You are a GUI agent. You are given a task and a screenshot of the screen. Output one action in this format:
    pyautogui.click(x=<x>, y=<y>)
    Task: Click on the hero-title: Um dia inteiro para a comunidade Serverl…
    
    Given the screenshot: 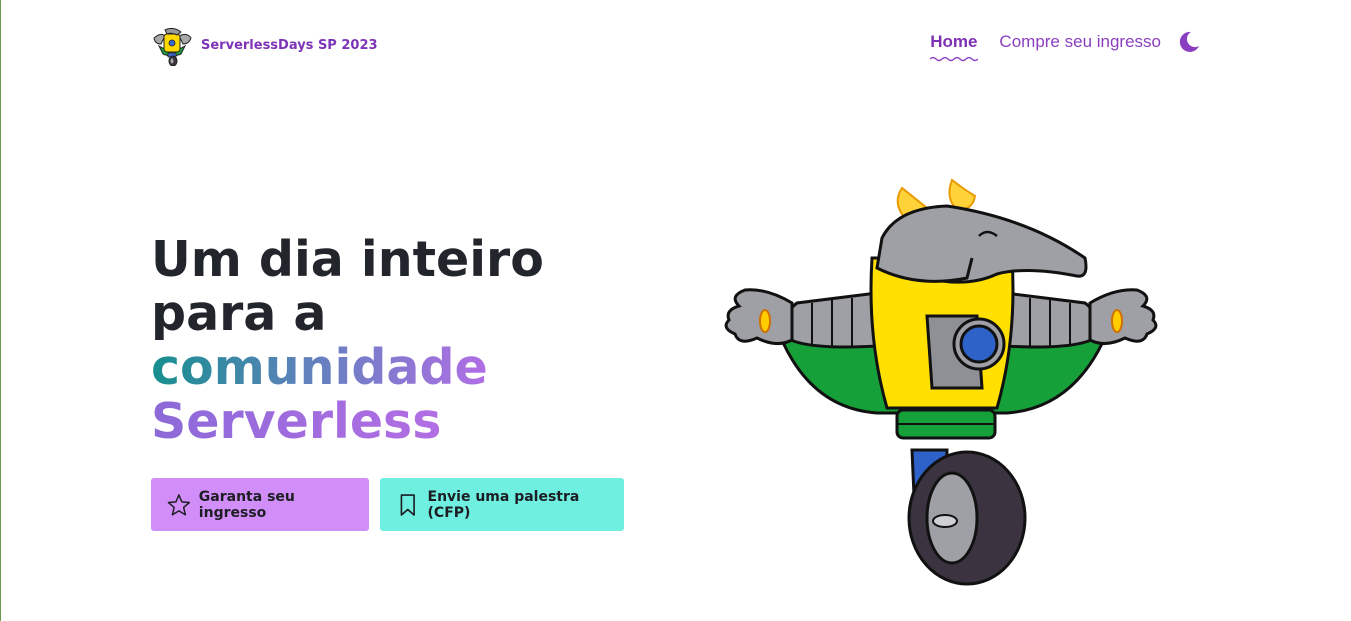 What is the action you would take?
    pyautogui.click(x=347, y=341)
    